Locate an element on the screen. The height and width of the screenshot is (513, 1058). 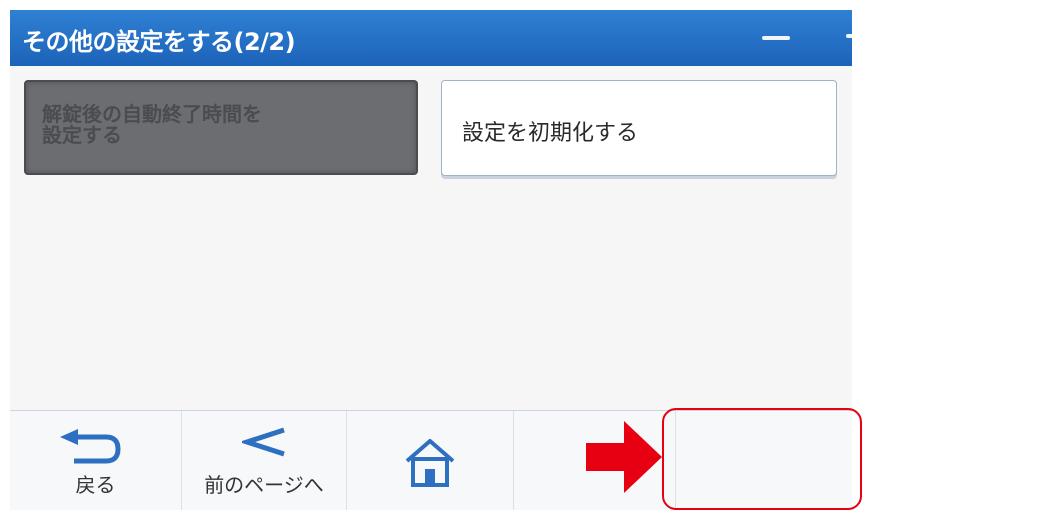
title-bar: その他の設定をする(2/2) is located at coordinates (431, 38).